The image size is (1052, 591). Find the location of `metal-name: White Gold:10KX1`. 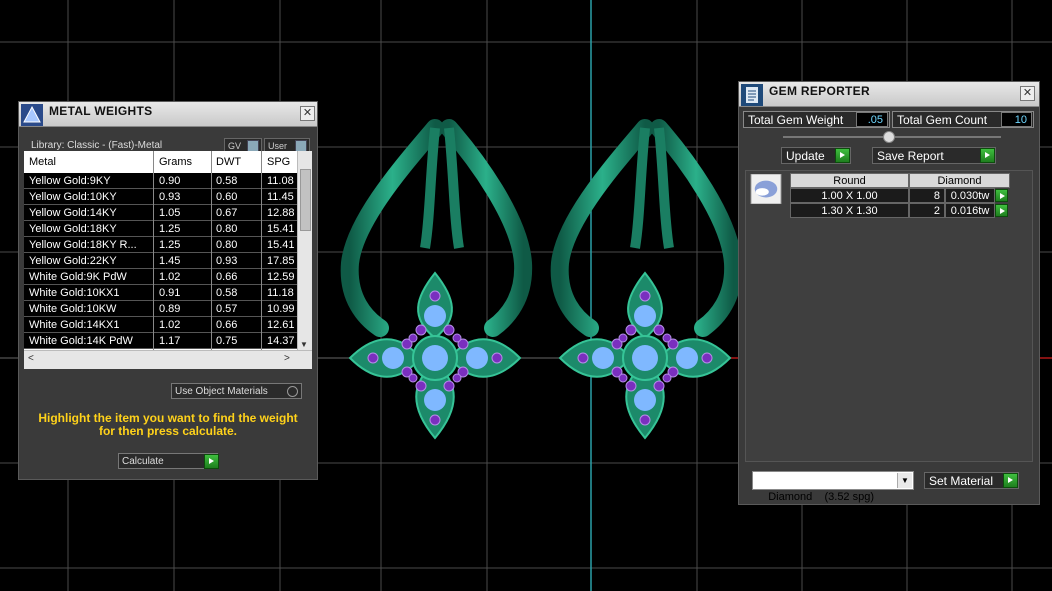

metal-name: White Gold:10KX1 is located at coordinates (74, 293).